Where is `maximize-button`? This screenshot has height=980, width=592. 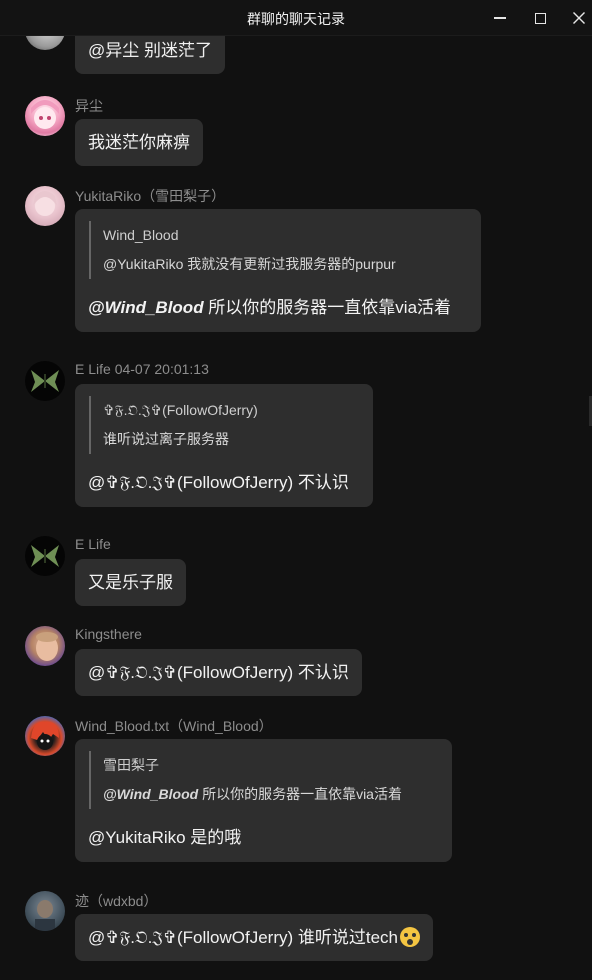 maximize-button is located at coordinates (540, 18).